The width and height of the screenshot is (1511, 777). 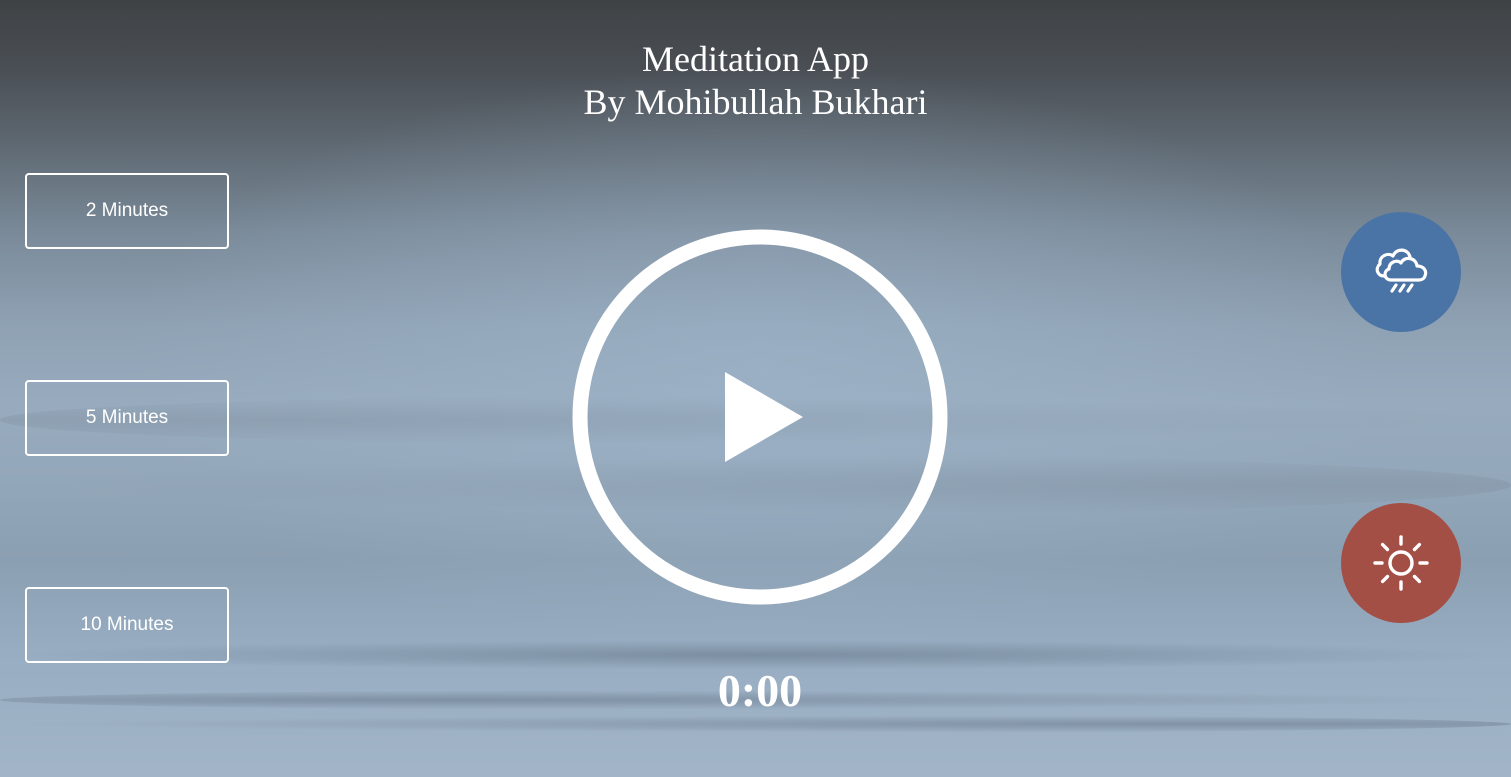 I want to click on rain-cloud-icon, so click(x=1401, y=270).